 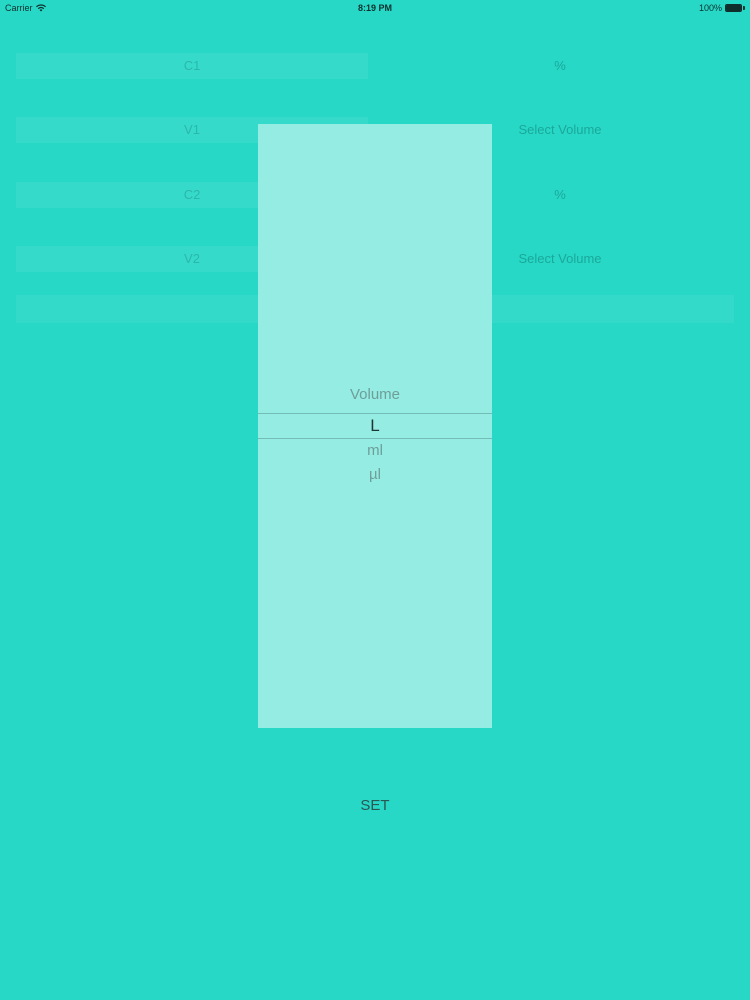 What do you see at coordinates (375, 805) in the screenshot?
I see `set-button: SET` at bounding box center [375, 805].